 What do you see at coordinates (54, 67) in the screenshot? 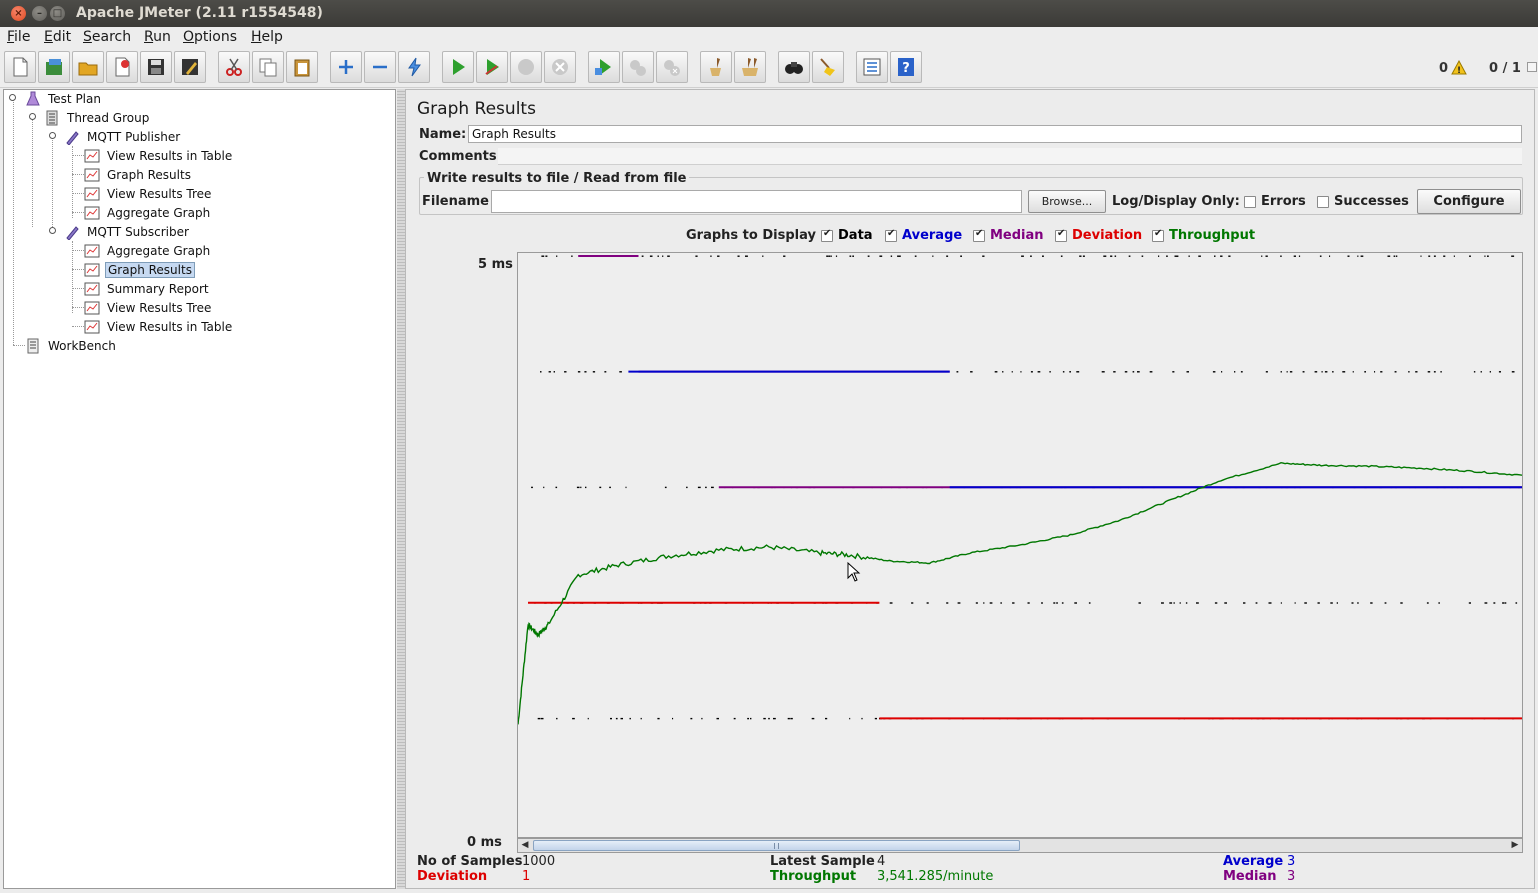
I see `templates-button` at bounding box center [54, 67].